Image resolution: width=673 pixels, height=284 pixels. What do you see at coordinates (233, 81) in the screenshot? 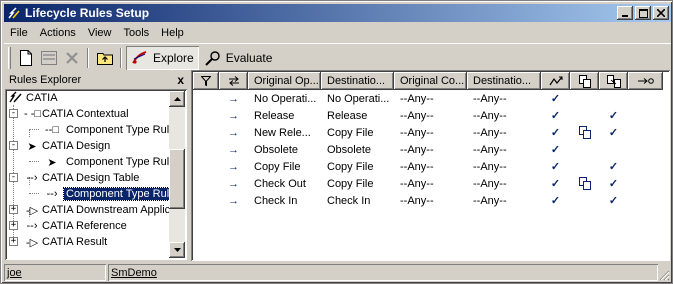
I see `swap-column-header` at bounding box center [233, 81].